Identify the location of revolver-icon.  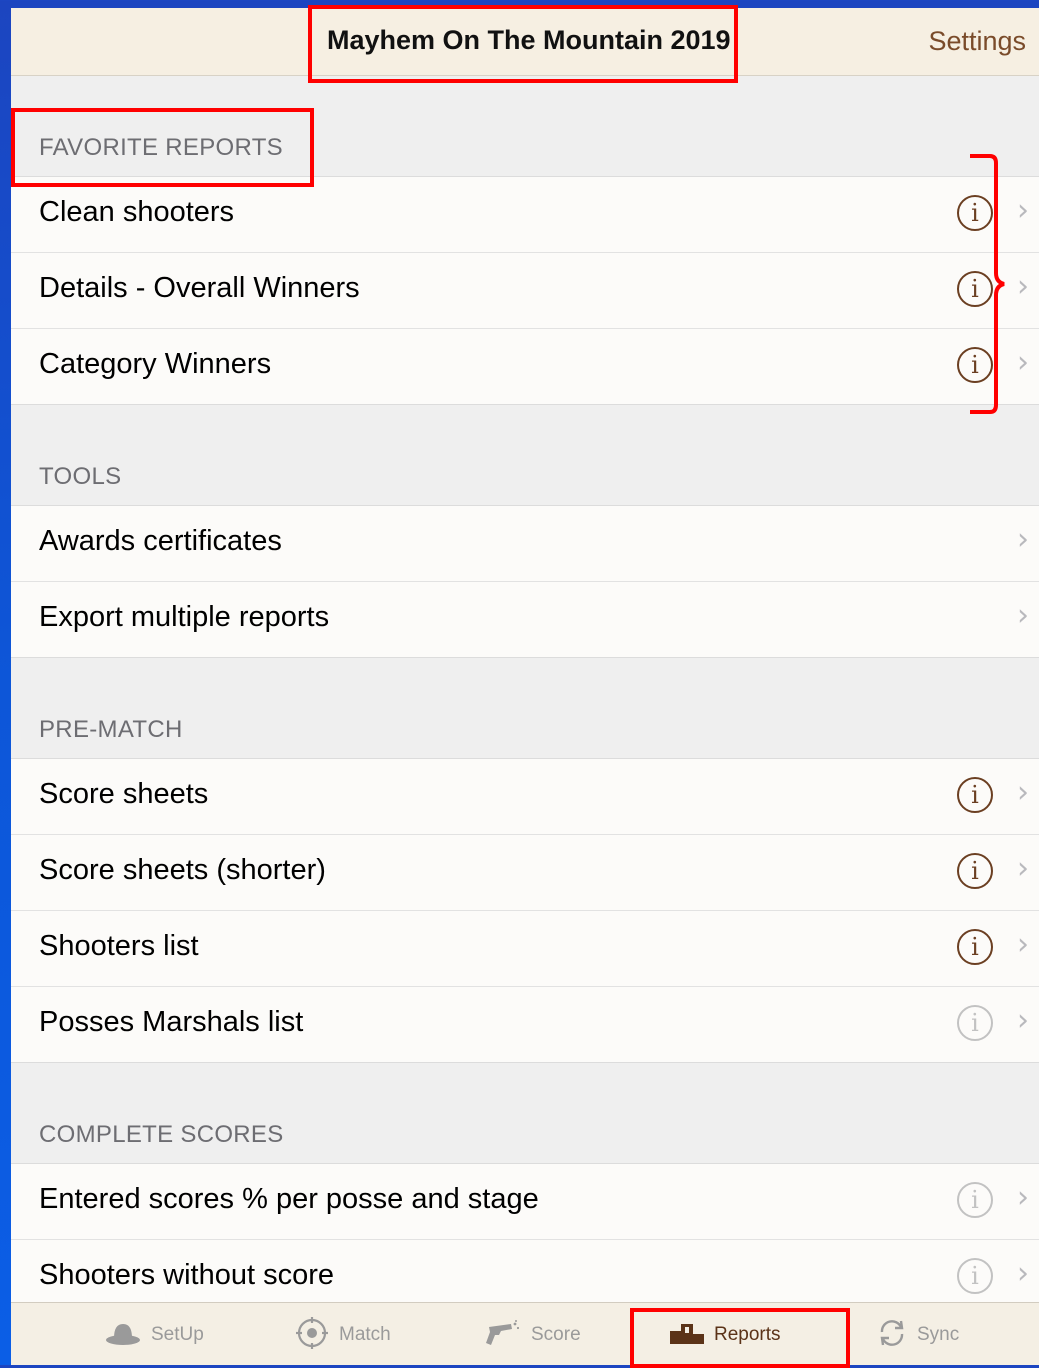
(503, 1335).